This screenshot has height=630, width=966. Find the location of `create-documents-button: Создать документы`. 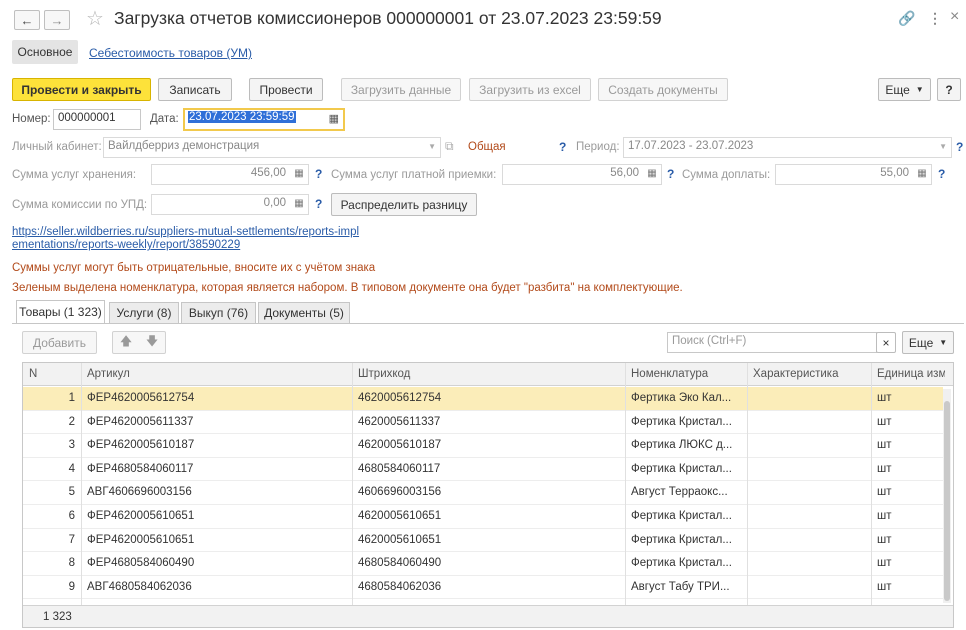

create-documents-button: Создать документы is located at coordinates (663, 89).